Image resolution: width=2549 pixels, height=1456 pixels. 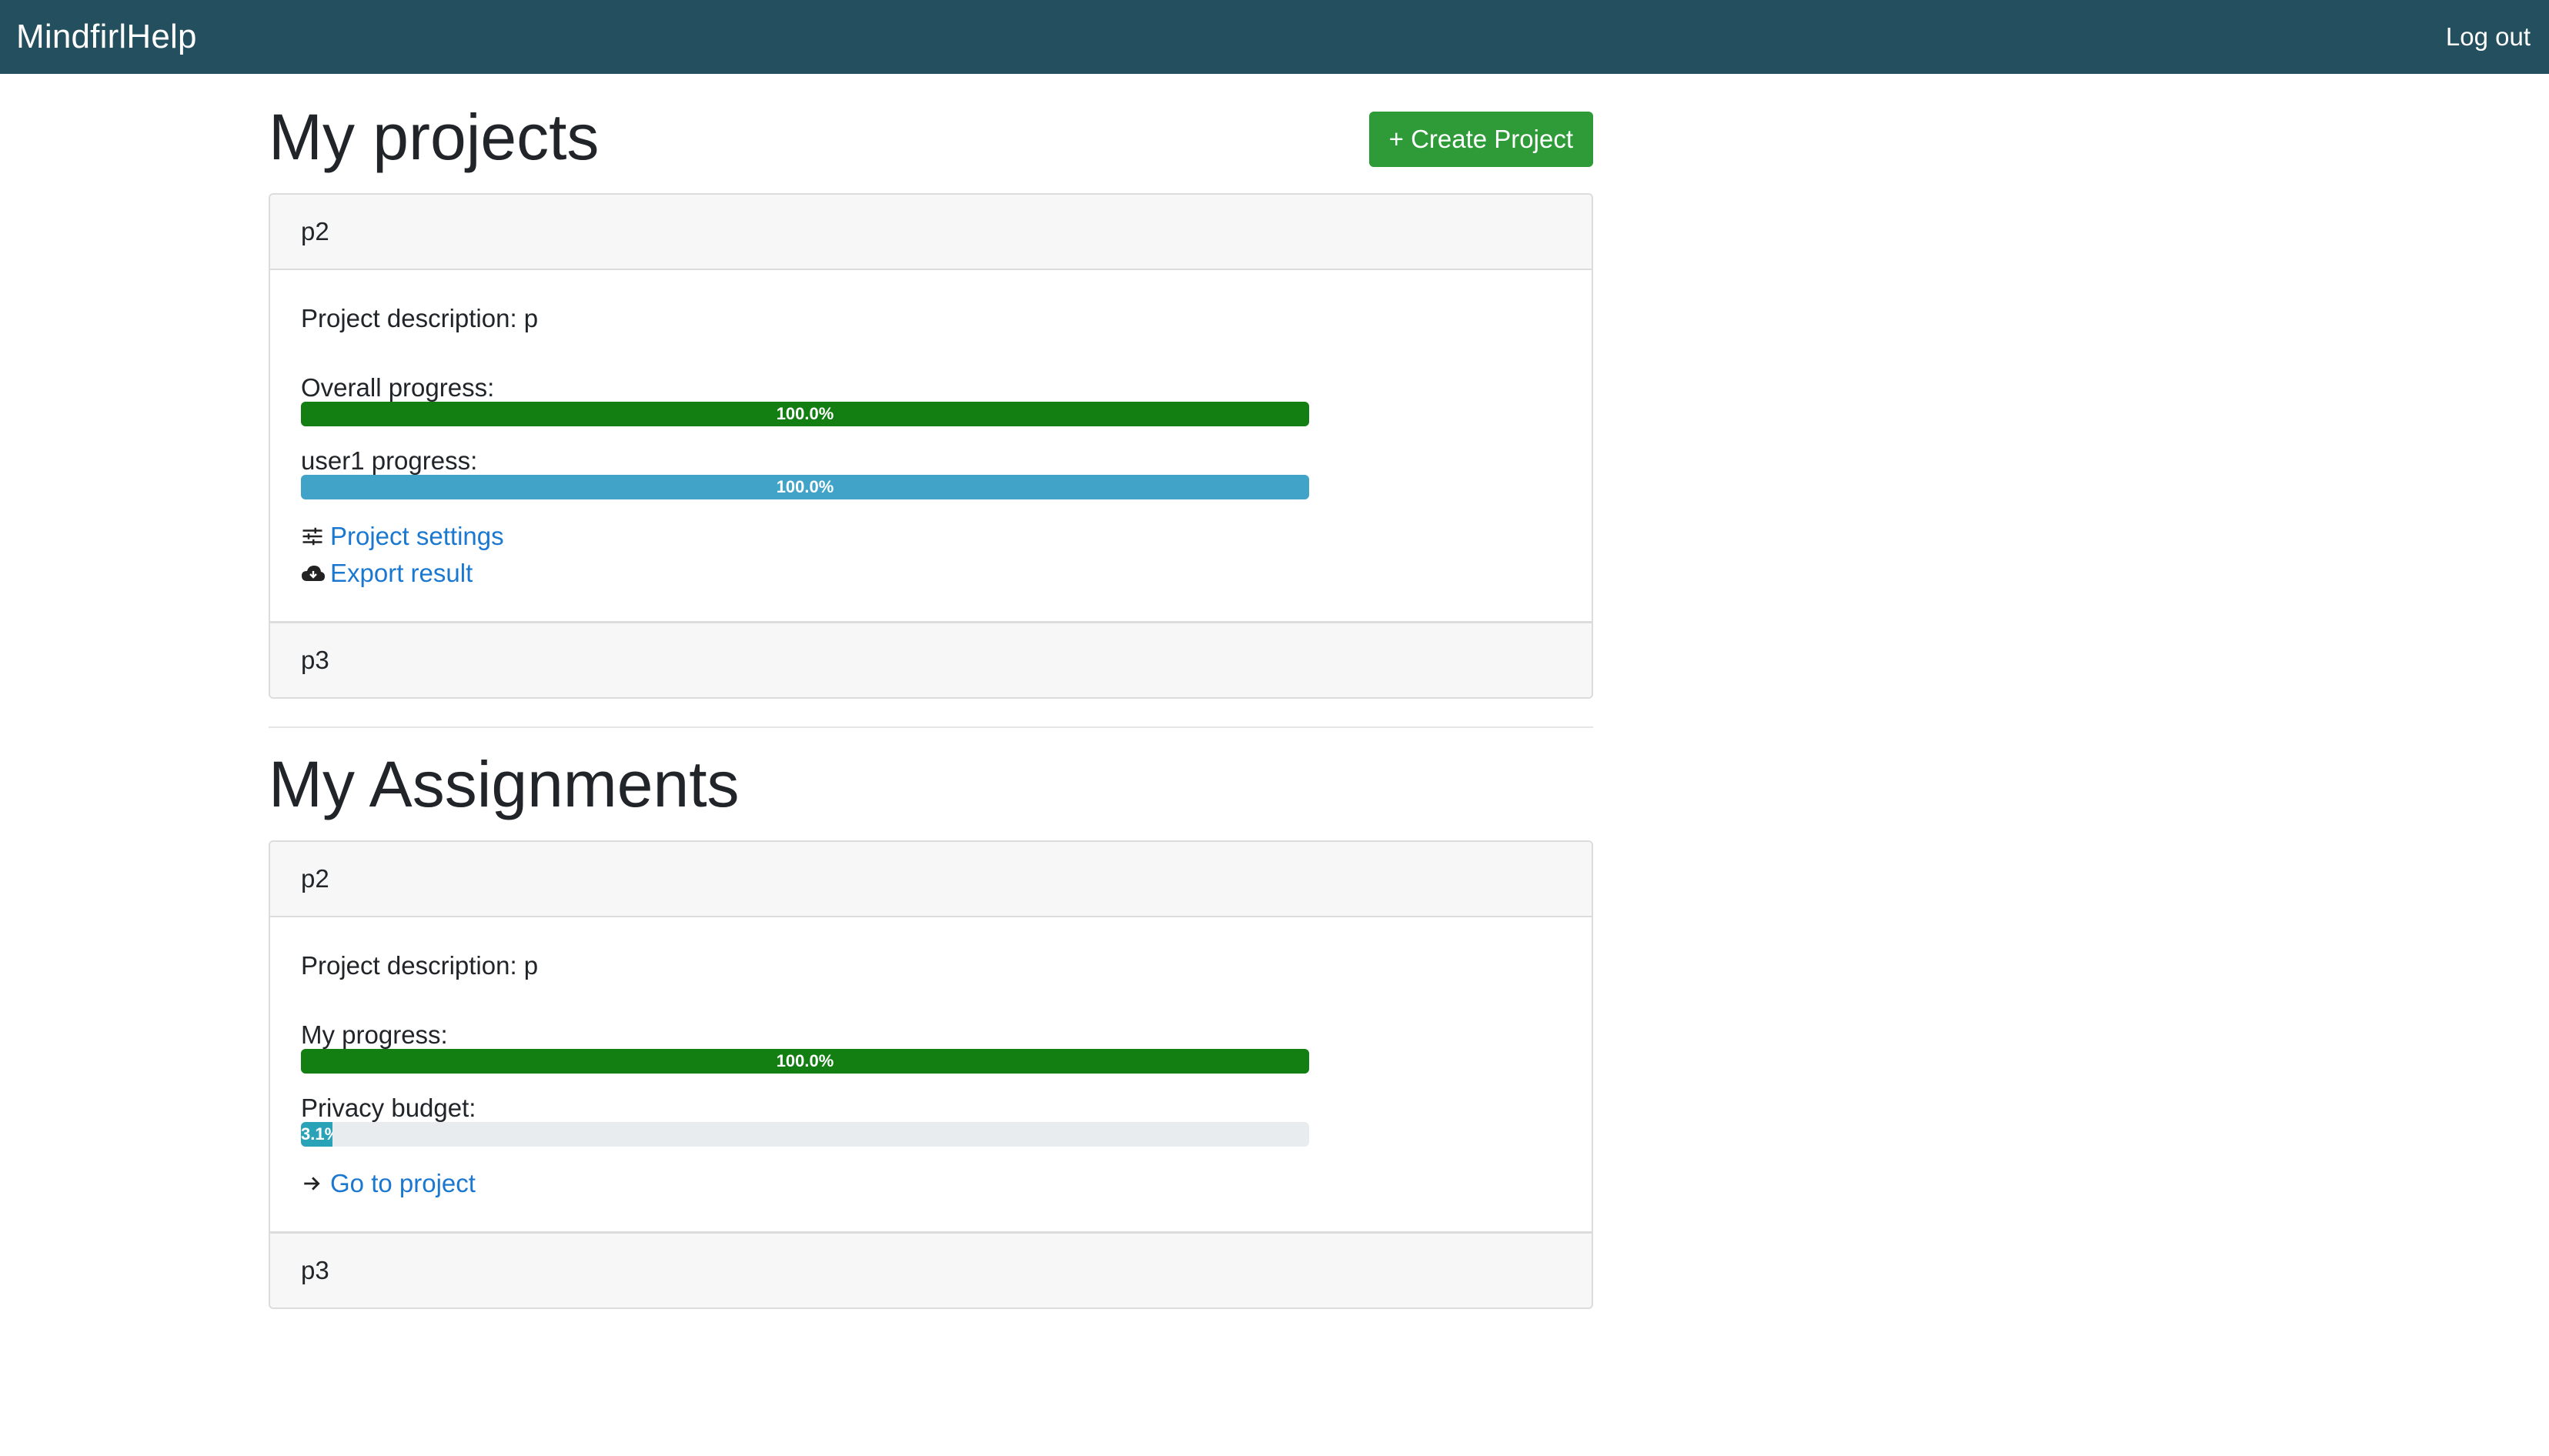 I want to click on project-p3-header: p3, so click(x=931, y=659).